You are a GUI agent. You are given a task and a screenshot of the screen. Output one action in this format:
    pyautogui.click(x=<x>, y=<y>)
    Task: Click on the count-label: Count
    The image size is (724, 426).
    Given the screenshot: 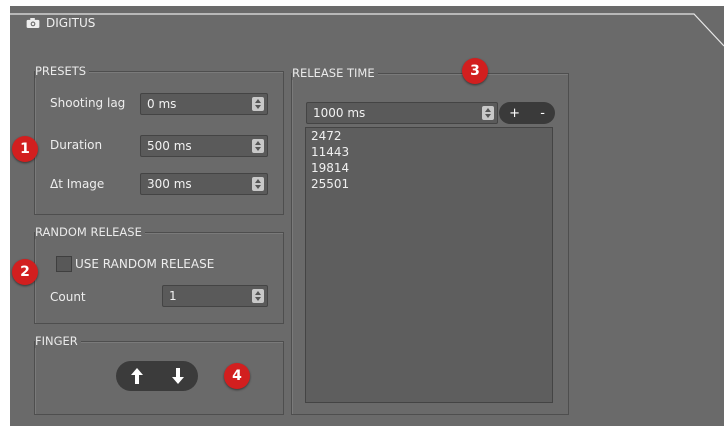 What is the action you would take?
    pyautogui.click(x=68, y=297)
    